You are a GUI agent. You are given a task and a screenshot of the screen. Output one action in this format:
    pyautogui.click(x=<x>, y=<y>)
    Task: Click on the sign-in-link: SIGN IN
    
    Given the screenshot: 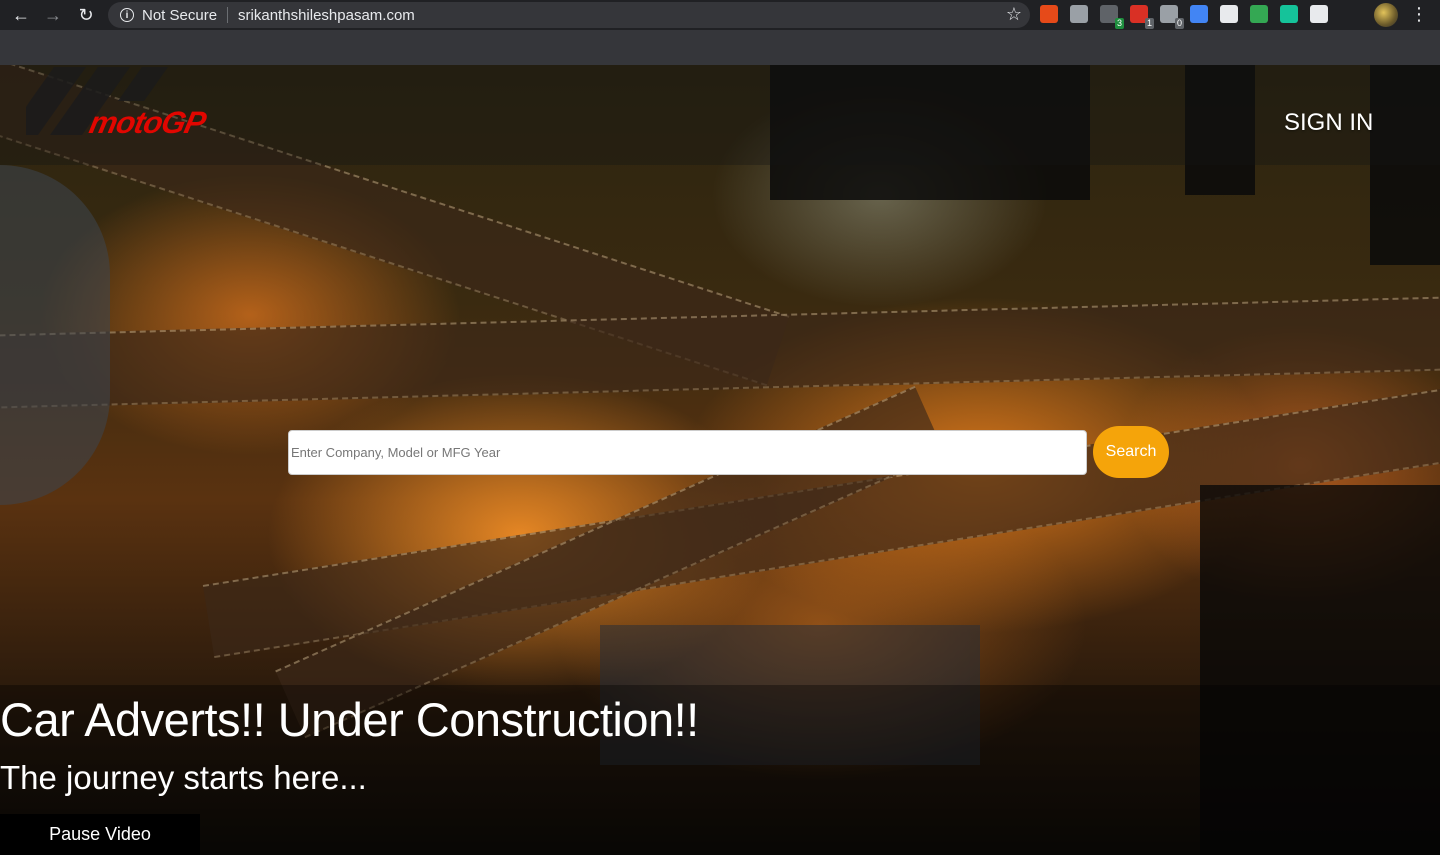 What is the action you would take?
    pyautogui.click(x=1328, y=123)
    